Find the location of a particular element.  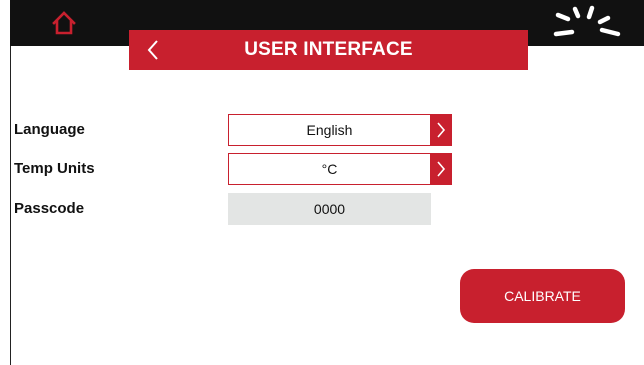

temp-units-next-button is located at coordinates (440, 169).